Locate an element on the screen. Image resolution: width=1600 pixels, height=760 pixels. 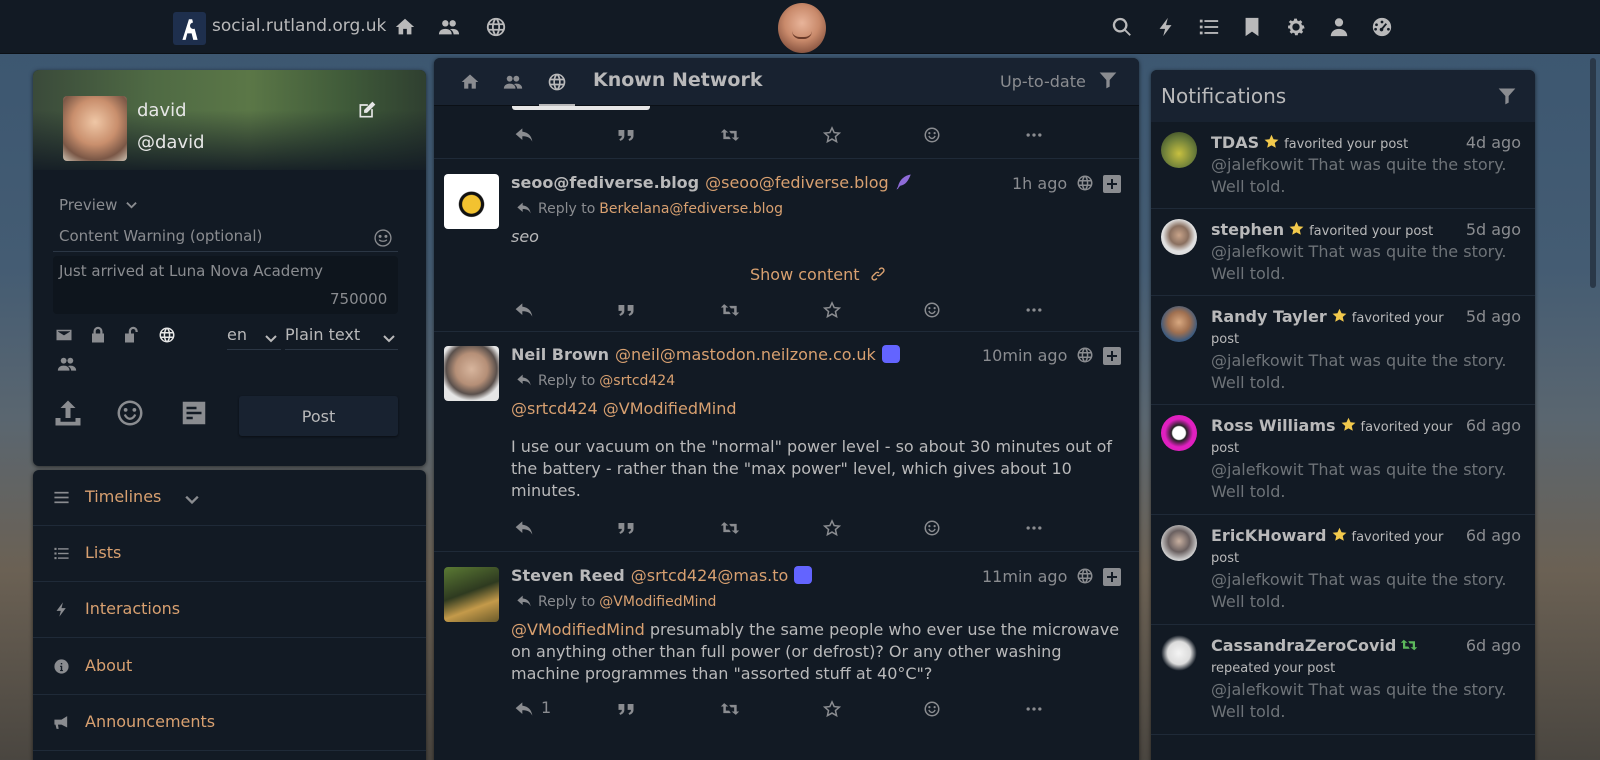
status-author: seoo@fediverse.blog @seoo@fediverse.blog is located at coordinates (712, 182).